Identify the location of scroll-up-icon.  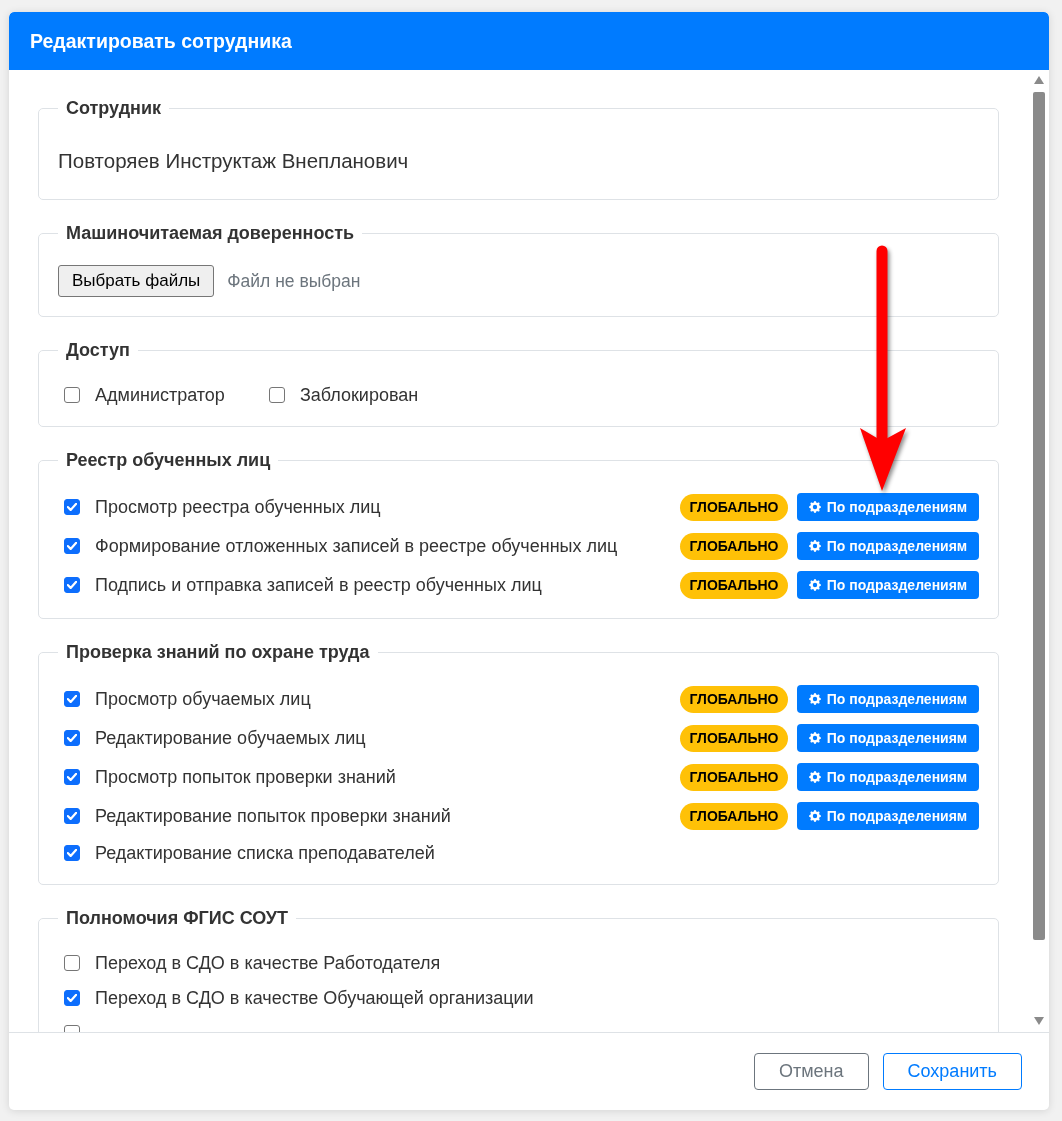
(1039, 80).